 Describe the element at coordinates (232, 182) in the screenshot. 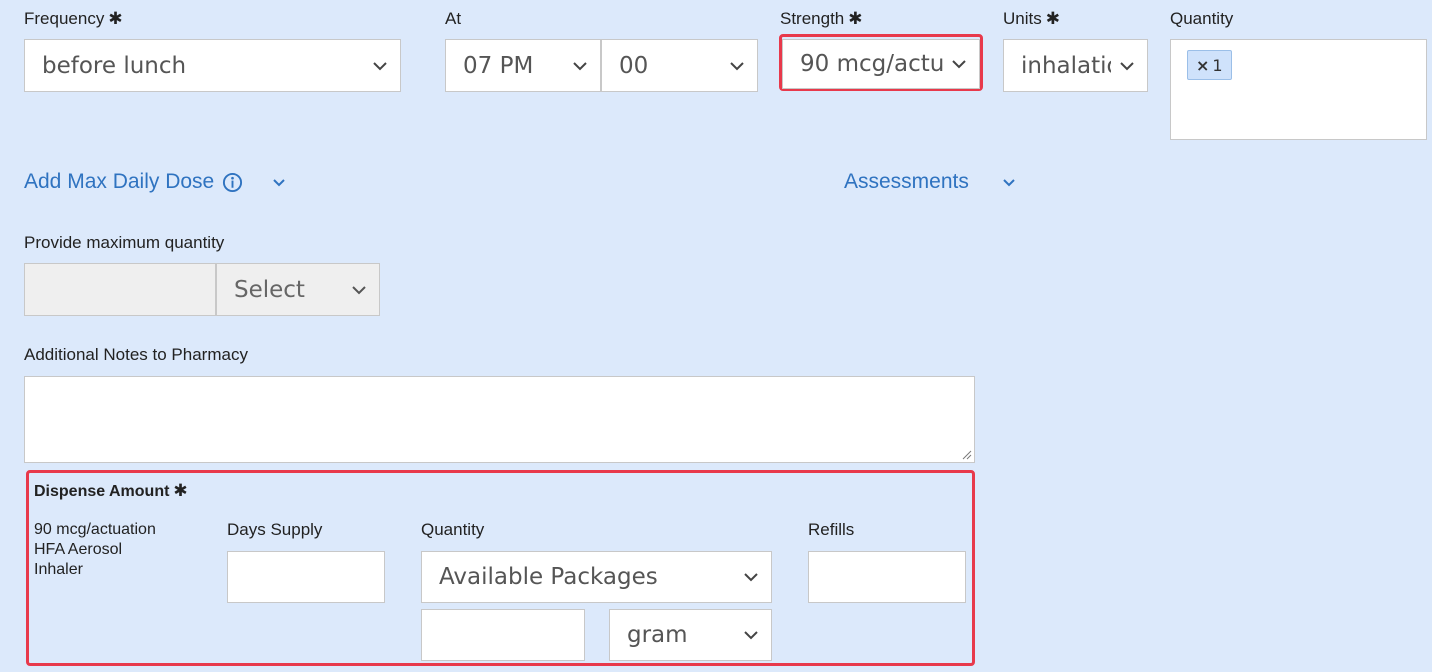

I see `info-icon` at that location.